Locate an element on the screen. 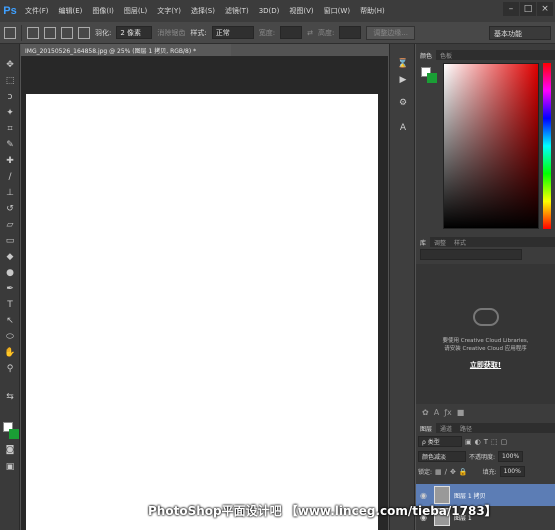 This screenshot has width=555, height=530. dodge-tool-icon: ● is located at coordinates (10, 273).